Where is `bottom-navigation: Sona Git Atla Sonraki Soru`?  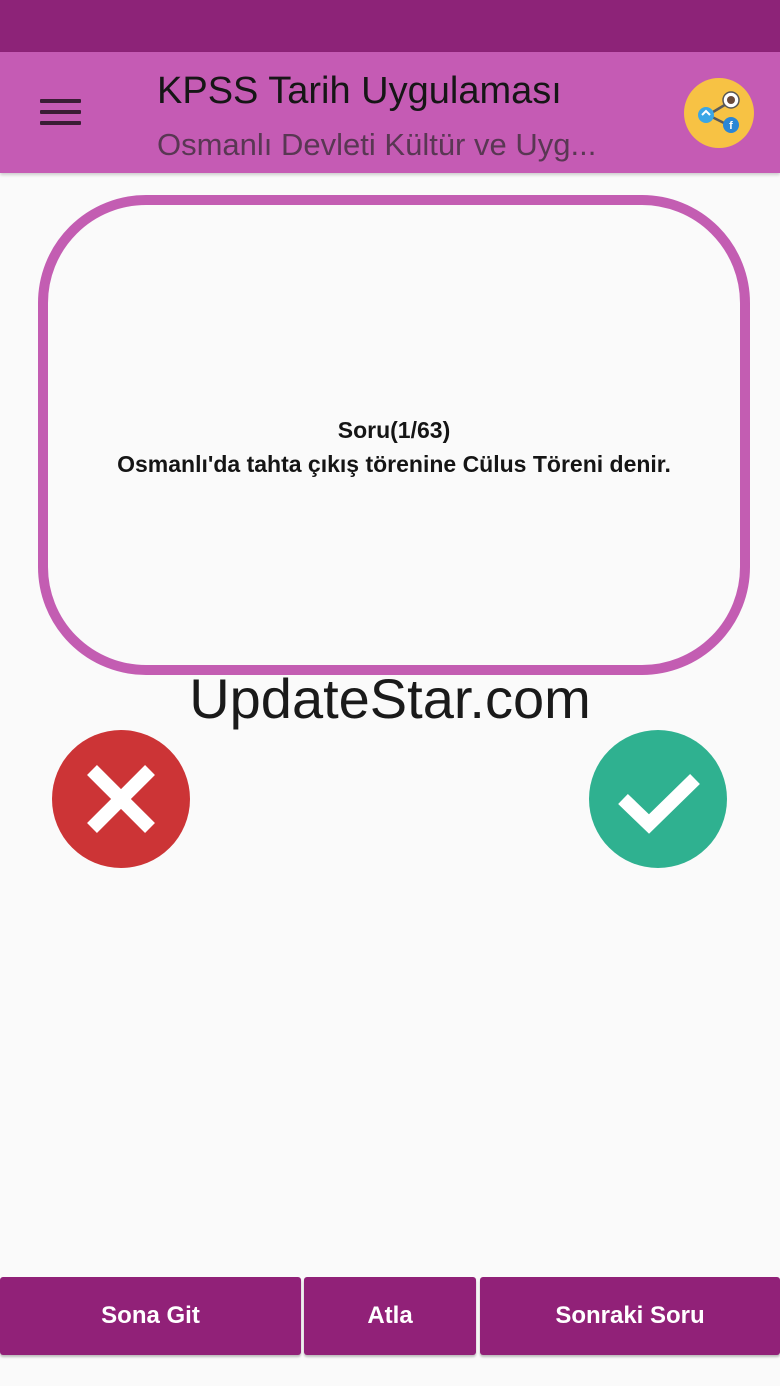
bottom-navigation: Sona Git Atla Sonraki Soru is located at coordinates (390, 1317).